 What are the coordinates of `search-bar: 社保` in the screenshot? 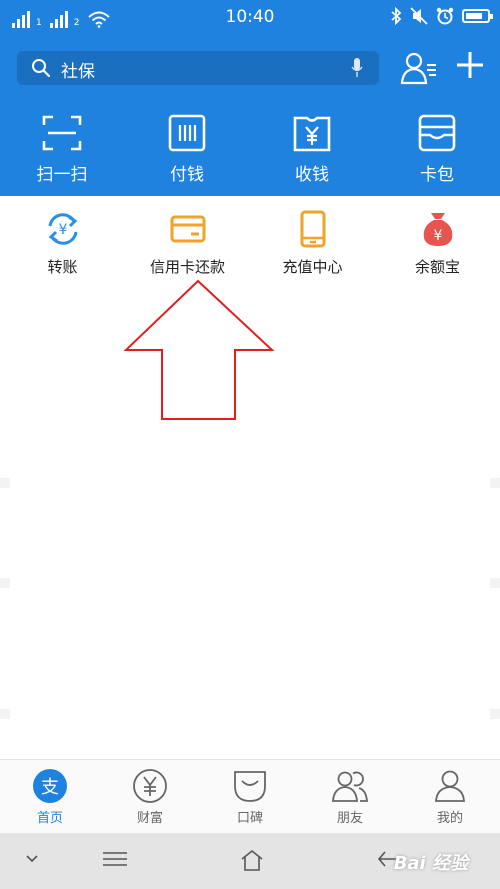 It's located at (198, 68).